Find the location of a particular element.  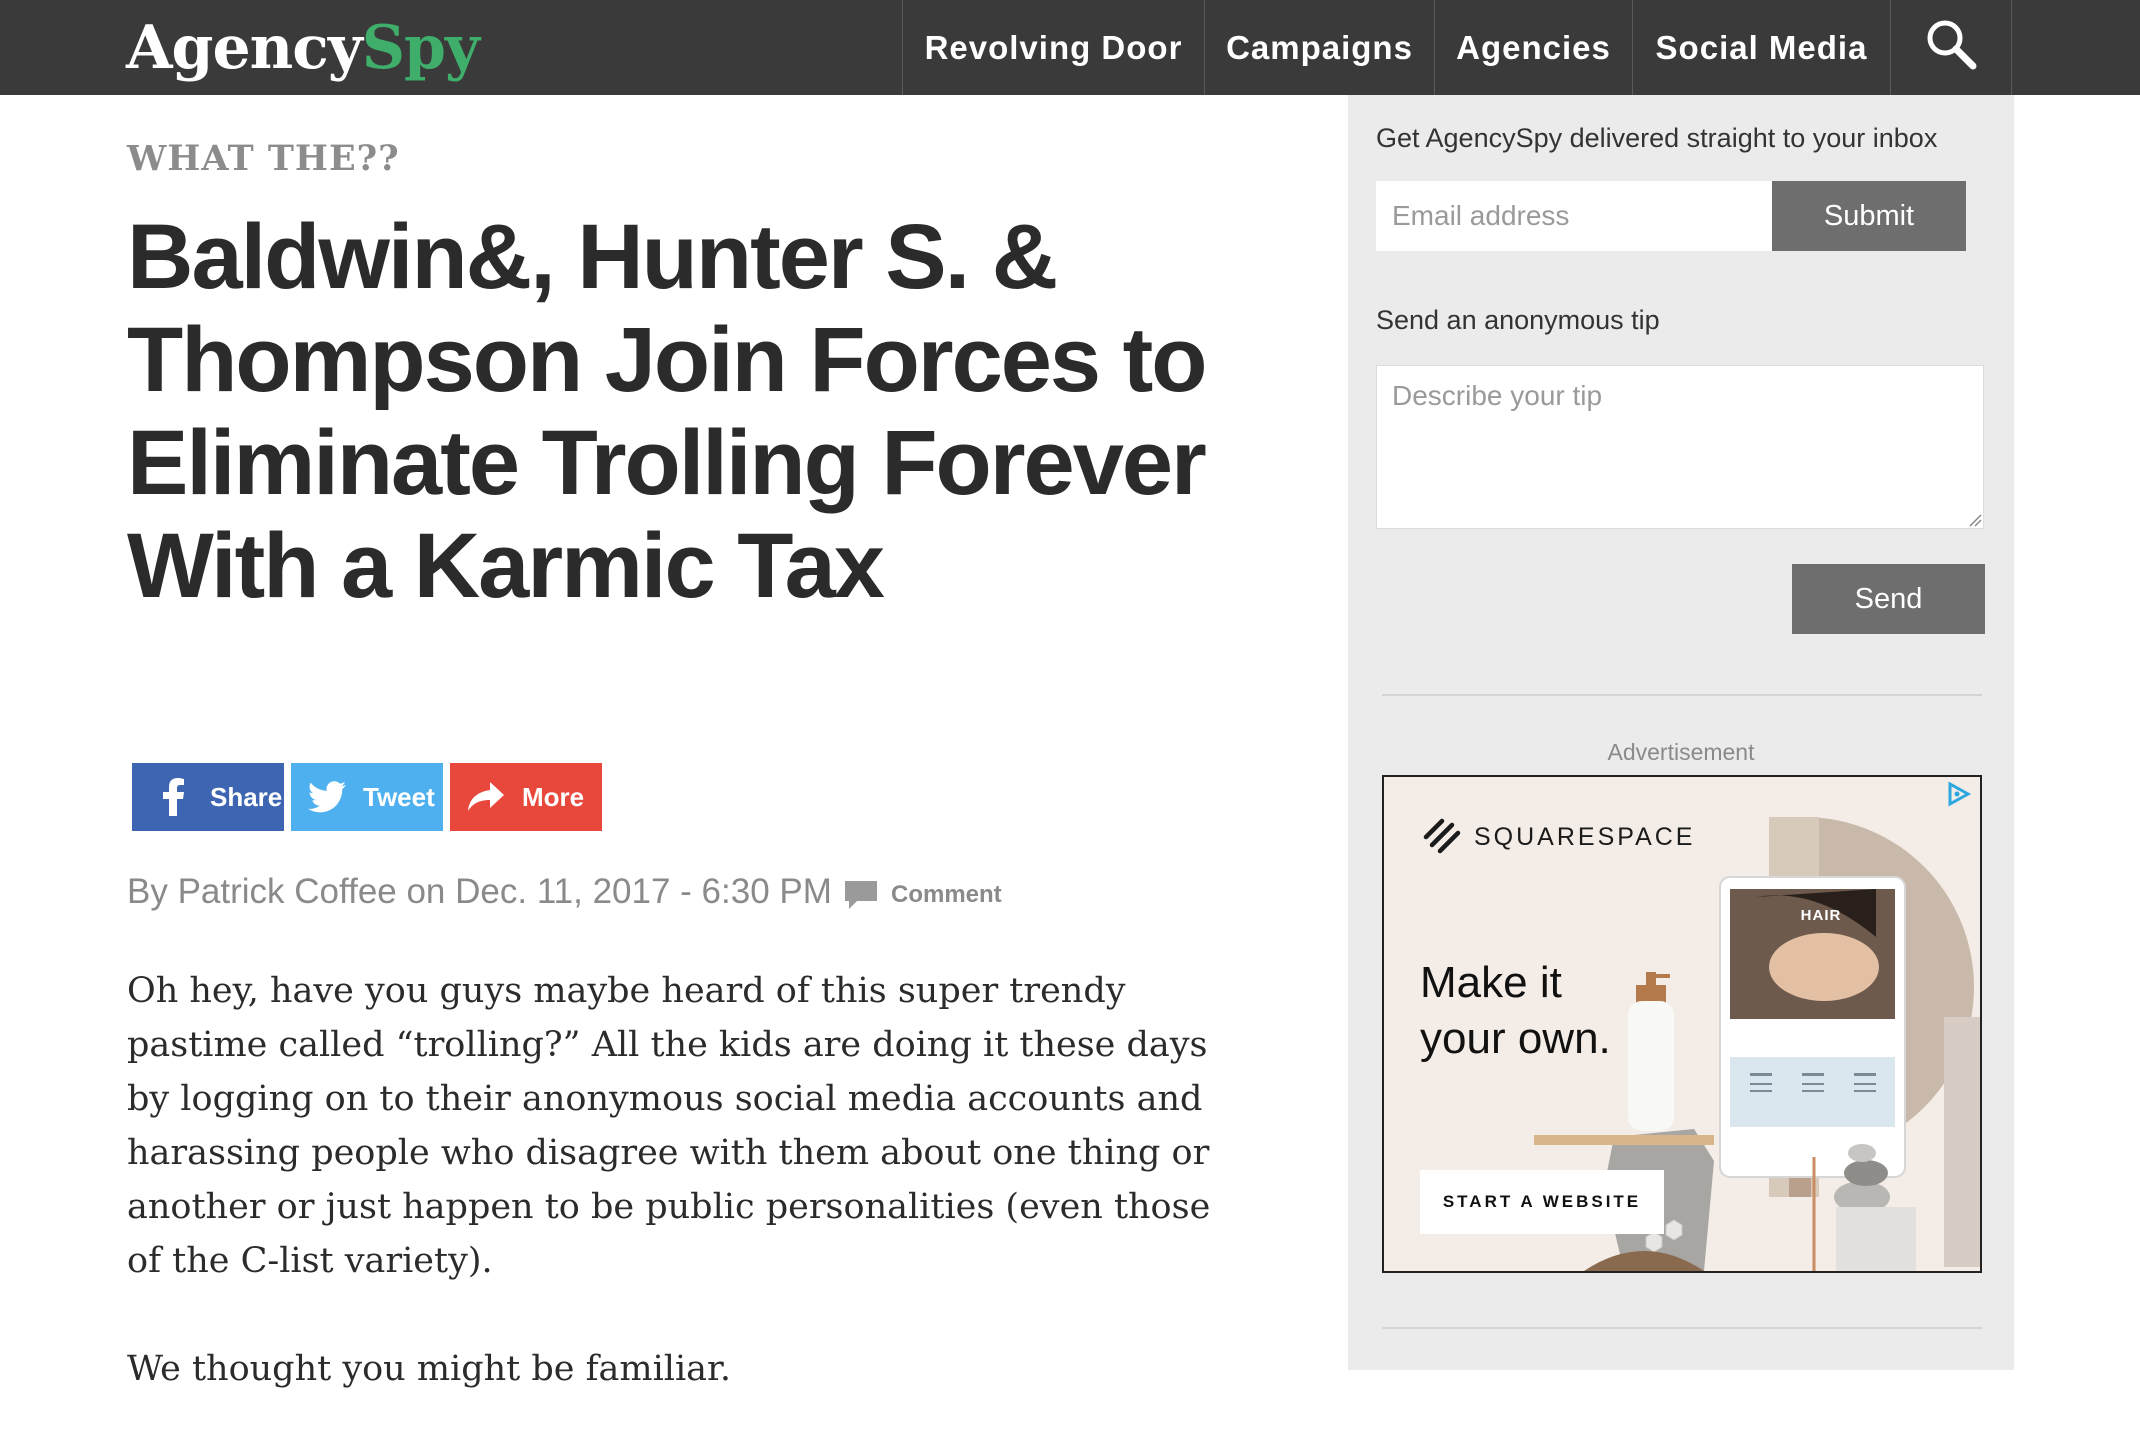

facebook-icon is located at coordinates (174, 797).